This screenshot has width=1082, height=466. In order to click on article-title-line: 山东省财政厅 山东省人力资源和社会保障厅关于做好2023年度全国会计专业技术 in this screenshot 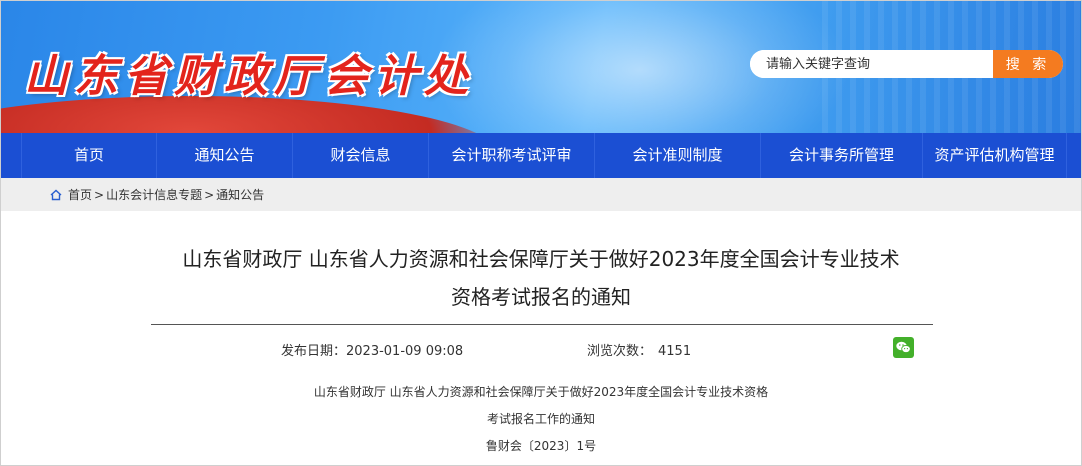, I will do `click(541, 259)`.